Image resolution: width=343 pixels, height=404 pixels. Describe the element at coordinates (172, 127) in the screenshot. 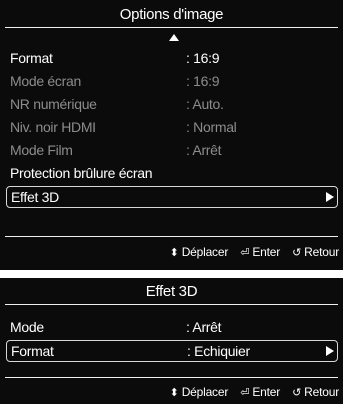

I see `menu-item-niv-noir-hdmi: Niv. noir HDMI : Normal` at that location.